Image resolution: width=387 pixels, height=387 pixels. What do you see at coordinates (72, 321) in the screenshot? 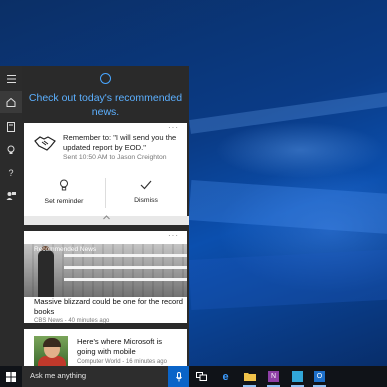
I see `news-meta: CBS News - 40 minutes ago` at bounding box center [72, 321].